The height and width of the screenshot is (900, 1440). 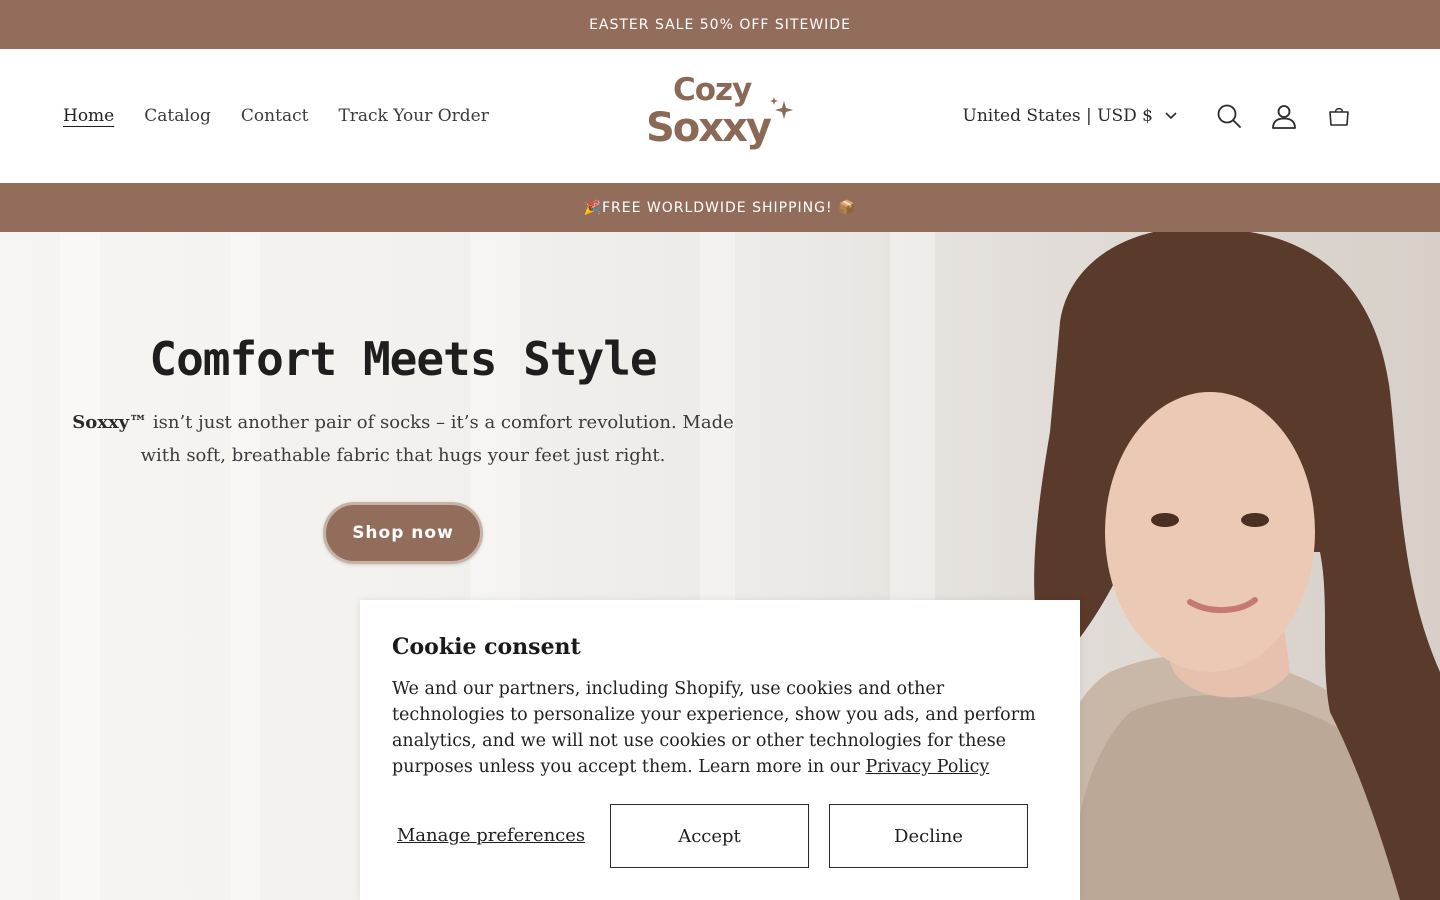 I want to click on country-currency-selector: United States | USD $, so click(x=1070, y=116).